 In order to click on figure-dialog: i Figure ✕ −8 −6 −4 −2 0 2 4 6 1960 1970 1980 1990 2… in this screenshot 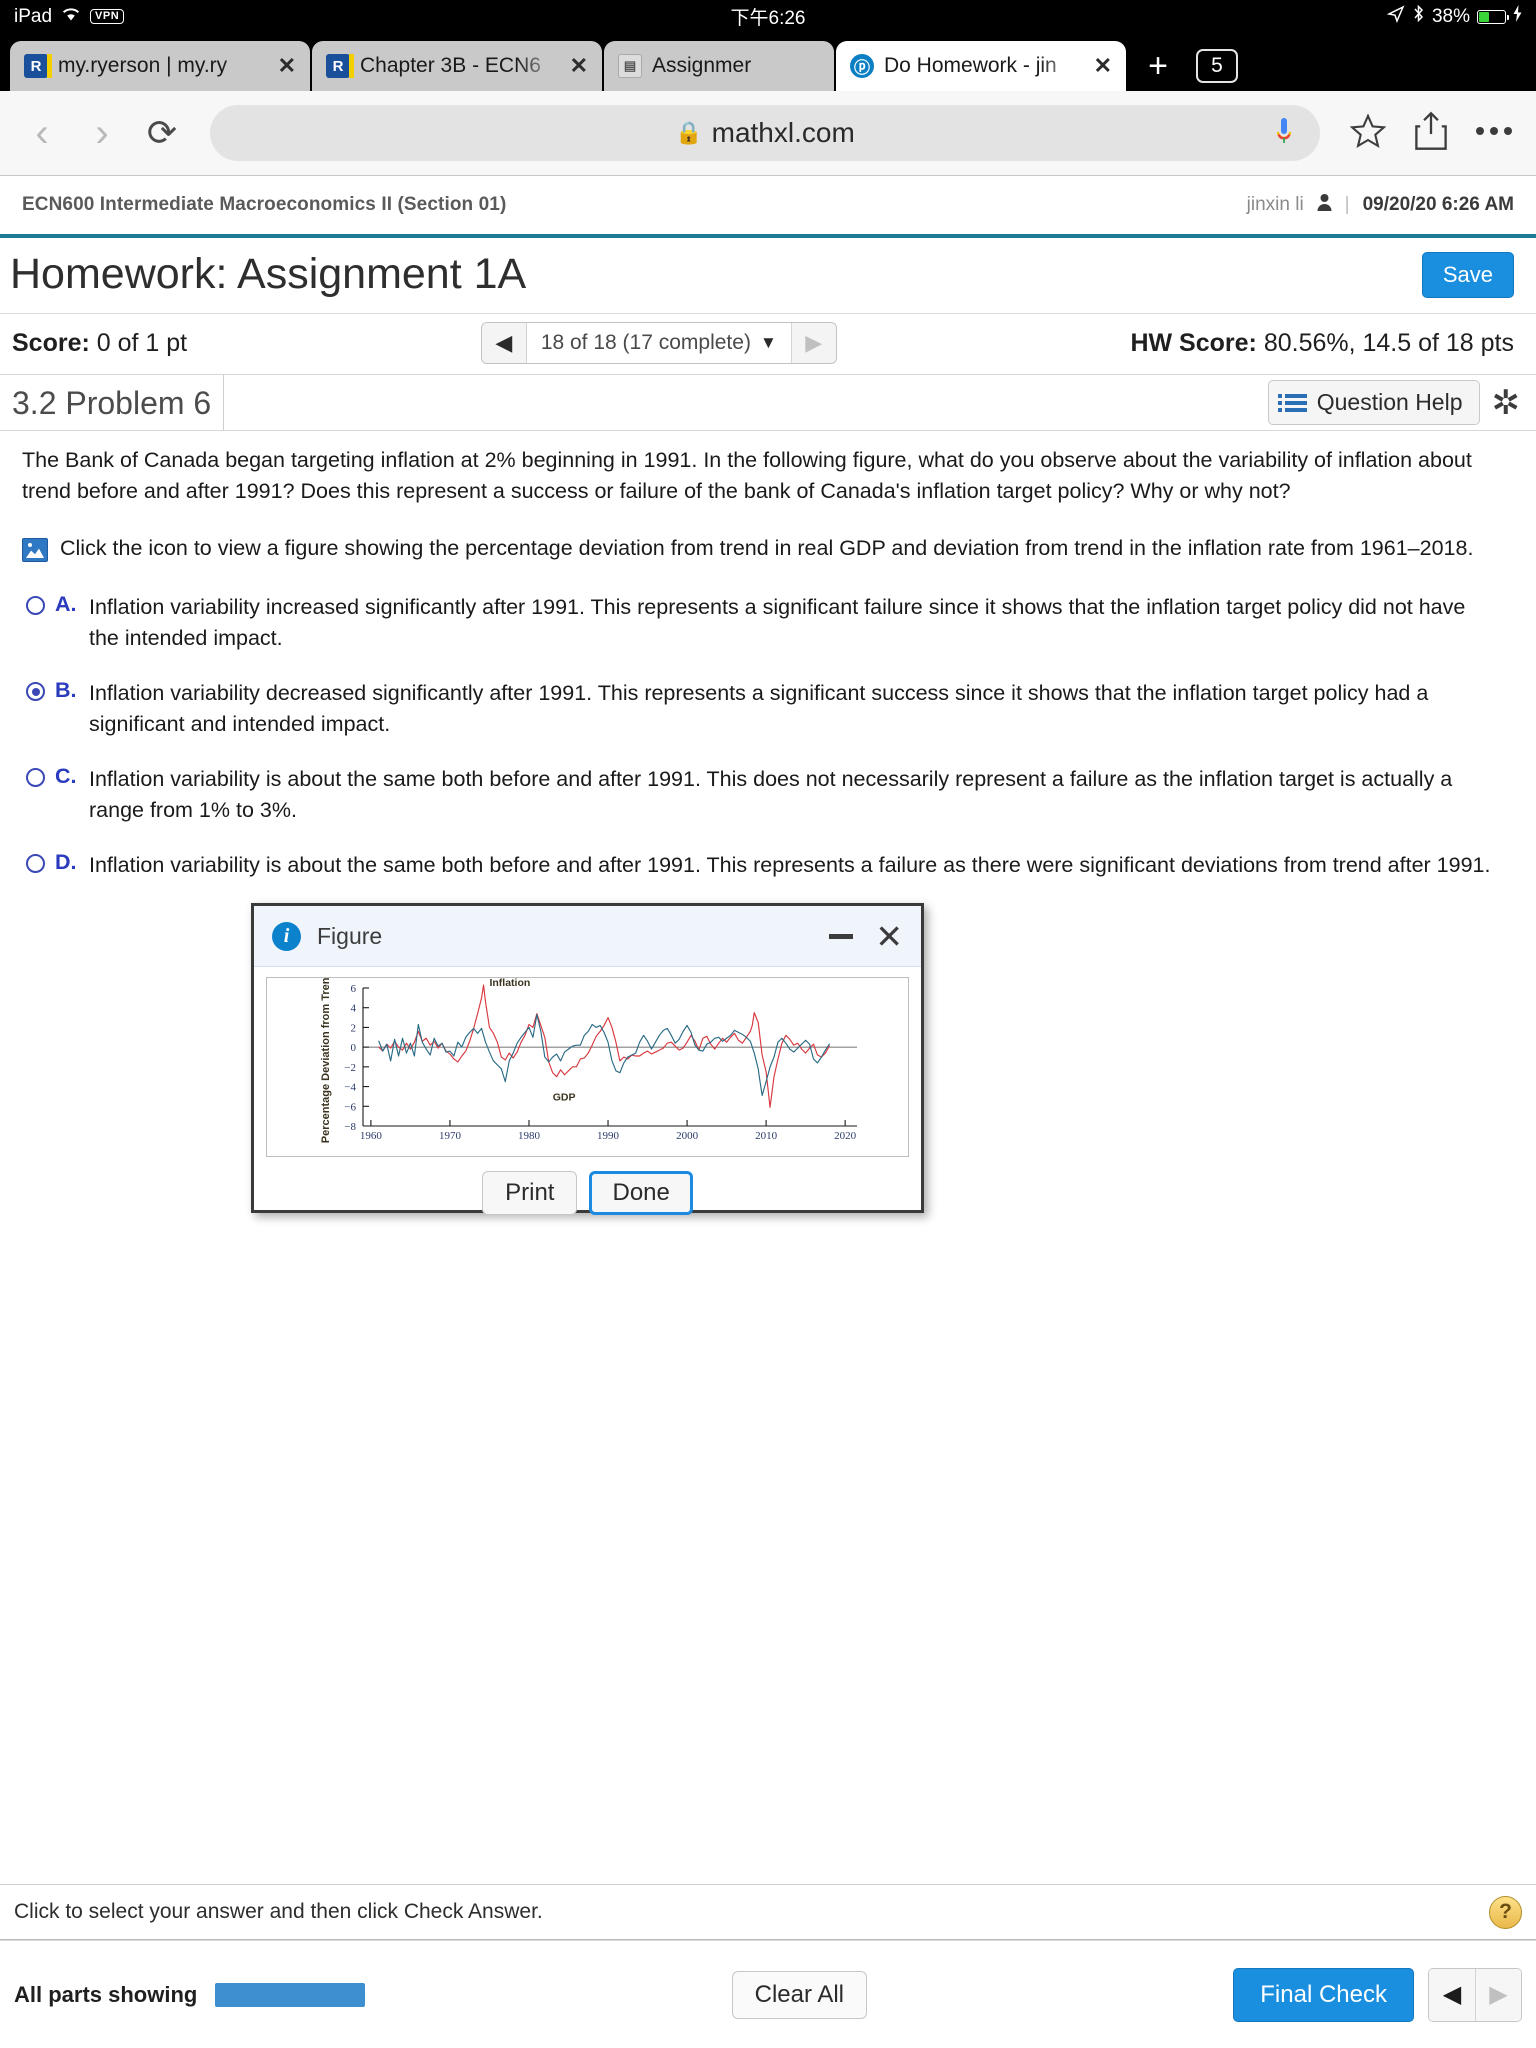, I will do `click(587, 1059)`.